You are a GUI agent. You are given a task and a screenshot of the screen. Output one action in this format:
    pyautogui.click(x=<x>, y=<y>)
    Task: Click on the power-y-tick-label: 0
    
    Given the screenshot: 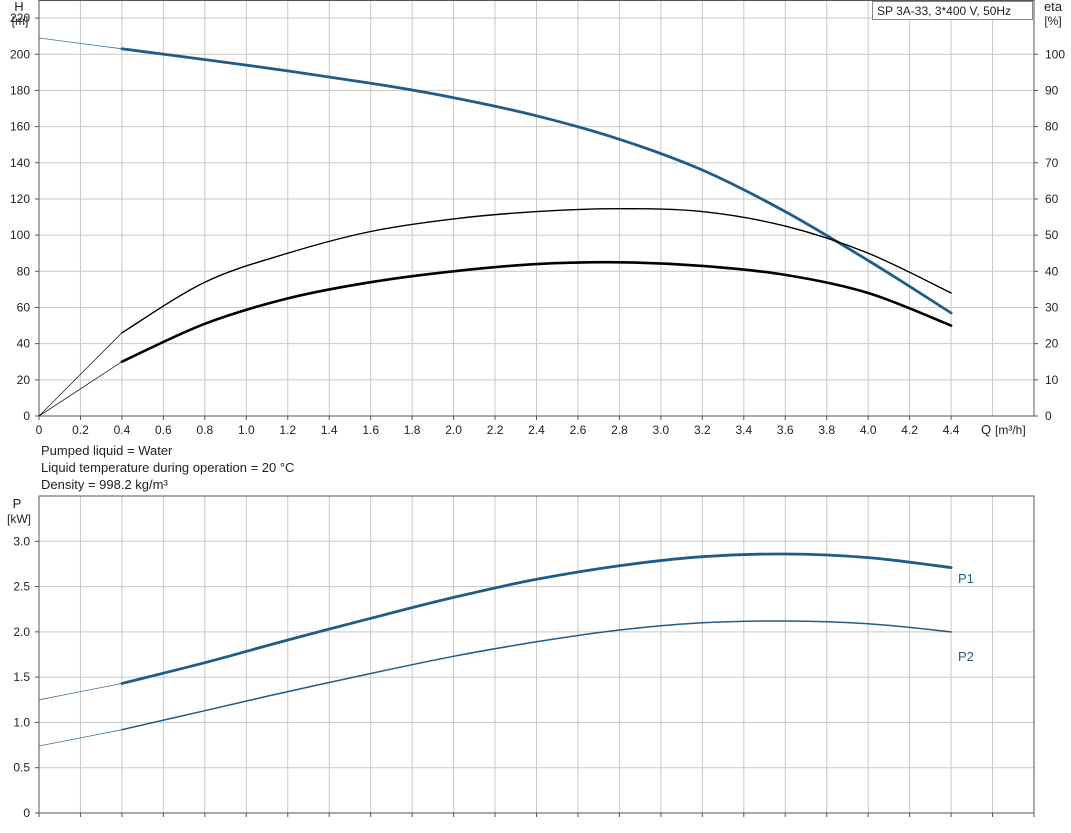 What is the action you would take?
    pyautogui.click(x=26, y=813)
    